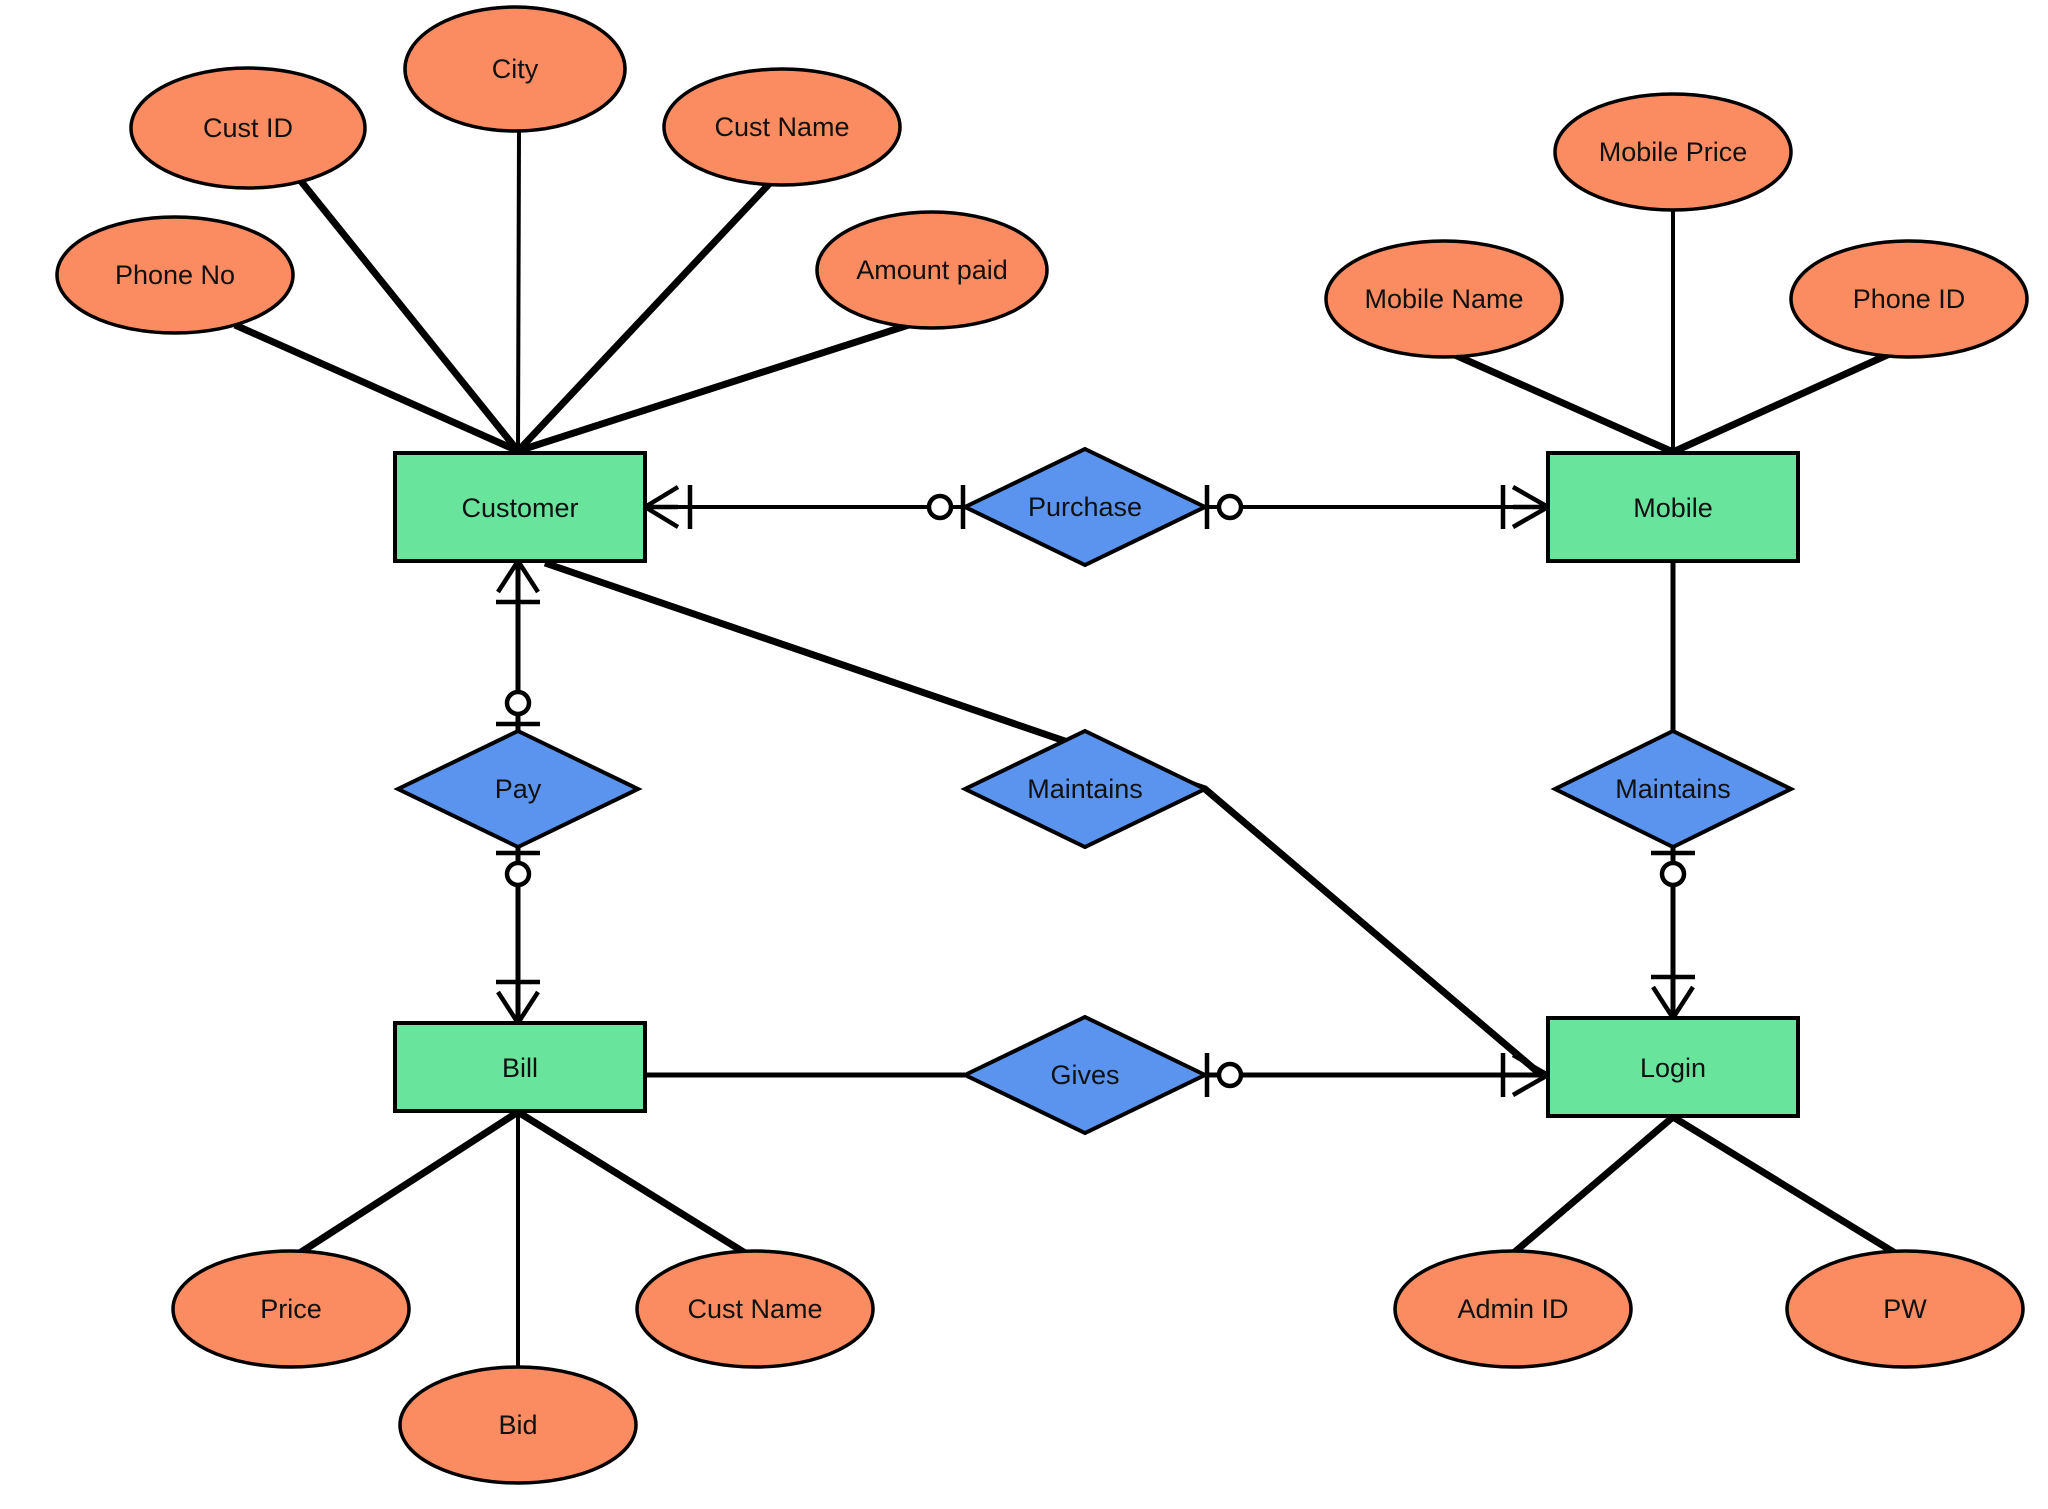 The height and width of the screenshot is (1509, 2048). I want to click on zero-circle-purchase-left, so click(940, 507).